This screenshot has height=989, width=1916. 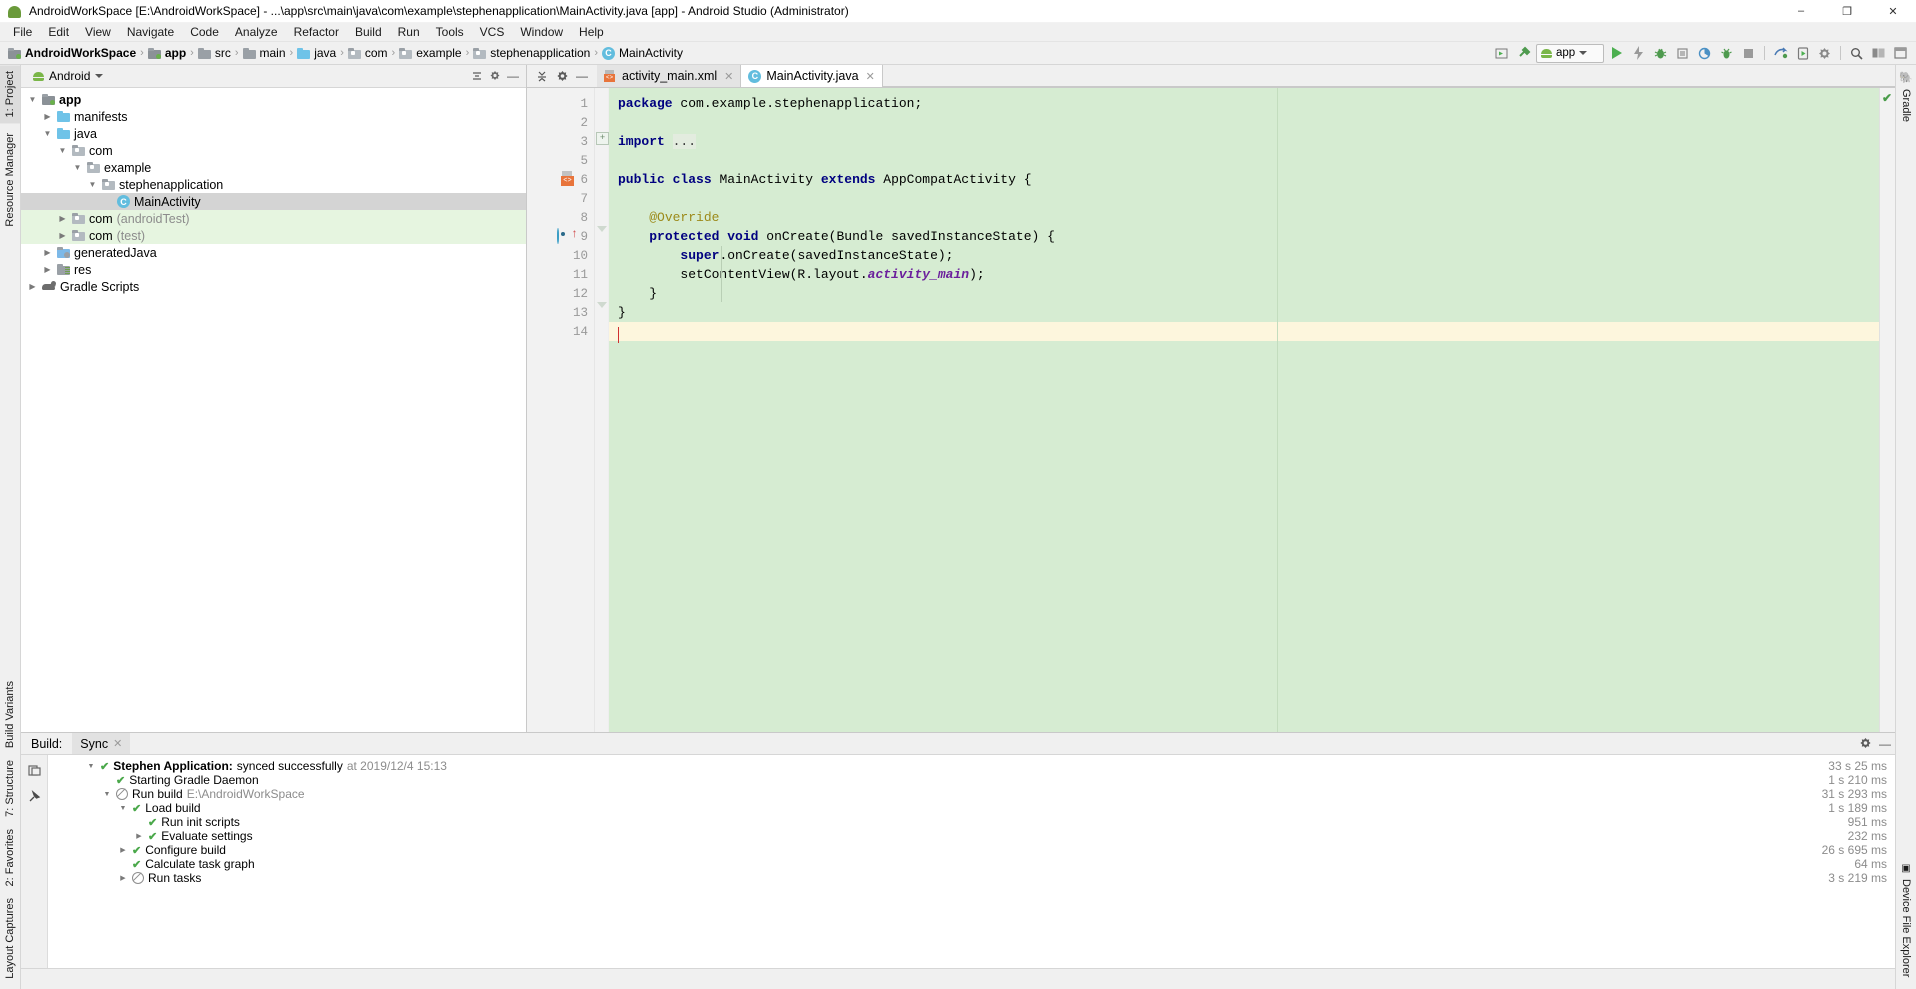 What do you see at coordinates (971, 878) in the screenshot?
I see `build-row: ▶ Run tasks 3 s 219 ms` at bounding box center [971, 878].